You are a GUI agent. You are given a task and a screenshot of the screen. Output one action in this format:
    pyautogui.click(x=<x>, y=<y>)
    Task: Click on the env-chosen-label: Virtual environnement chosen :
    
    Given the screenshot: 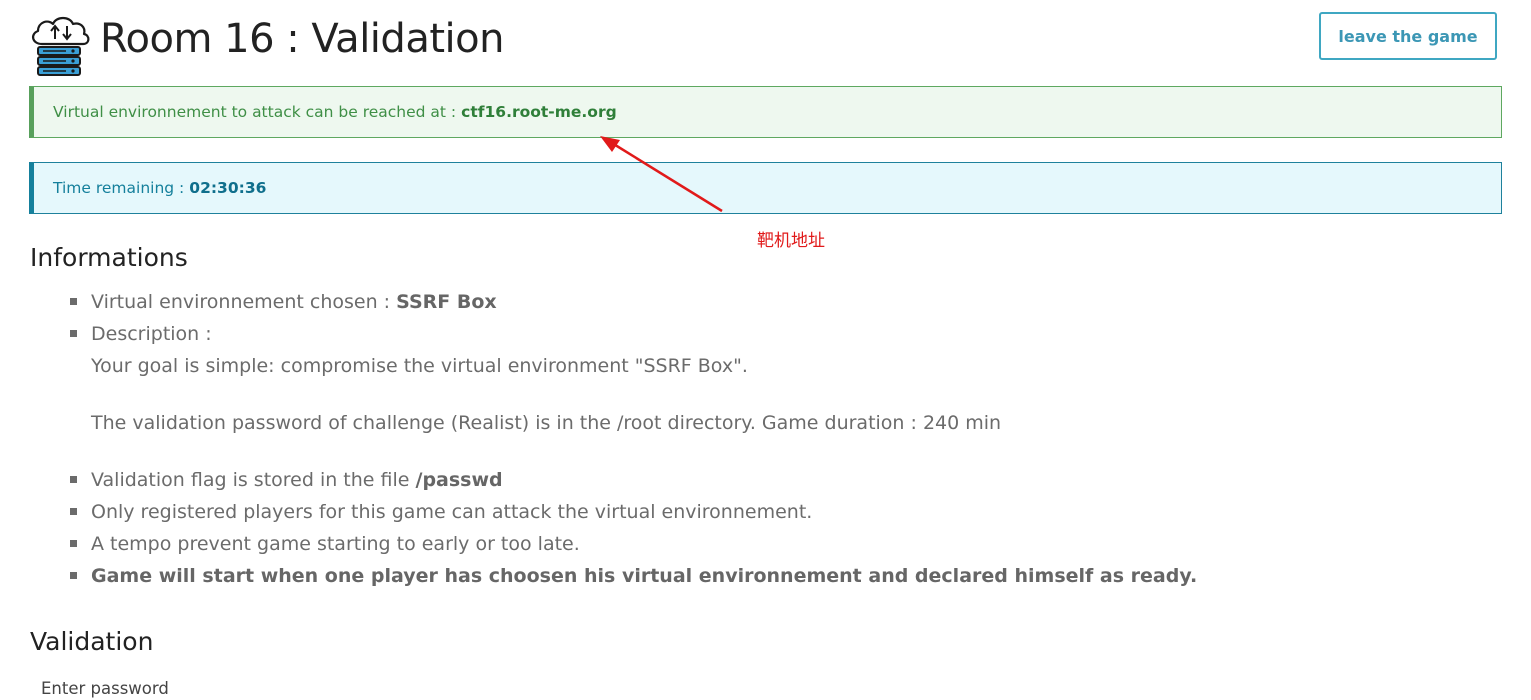 What is the action you would take?
    pyautogui.click(x=241, y=302)
    